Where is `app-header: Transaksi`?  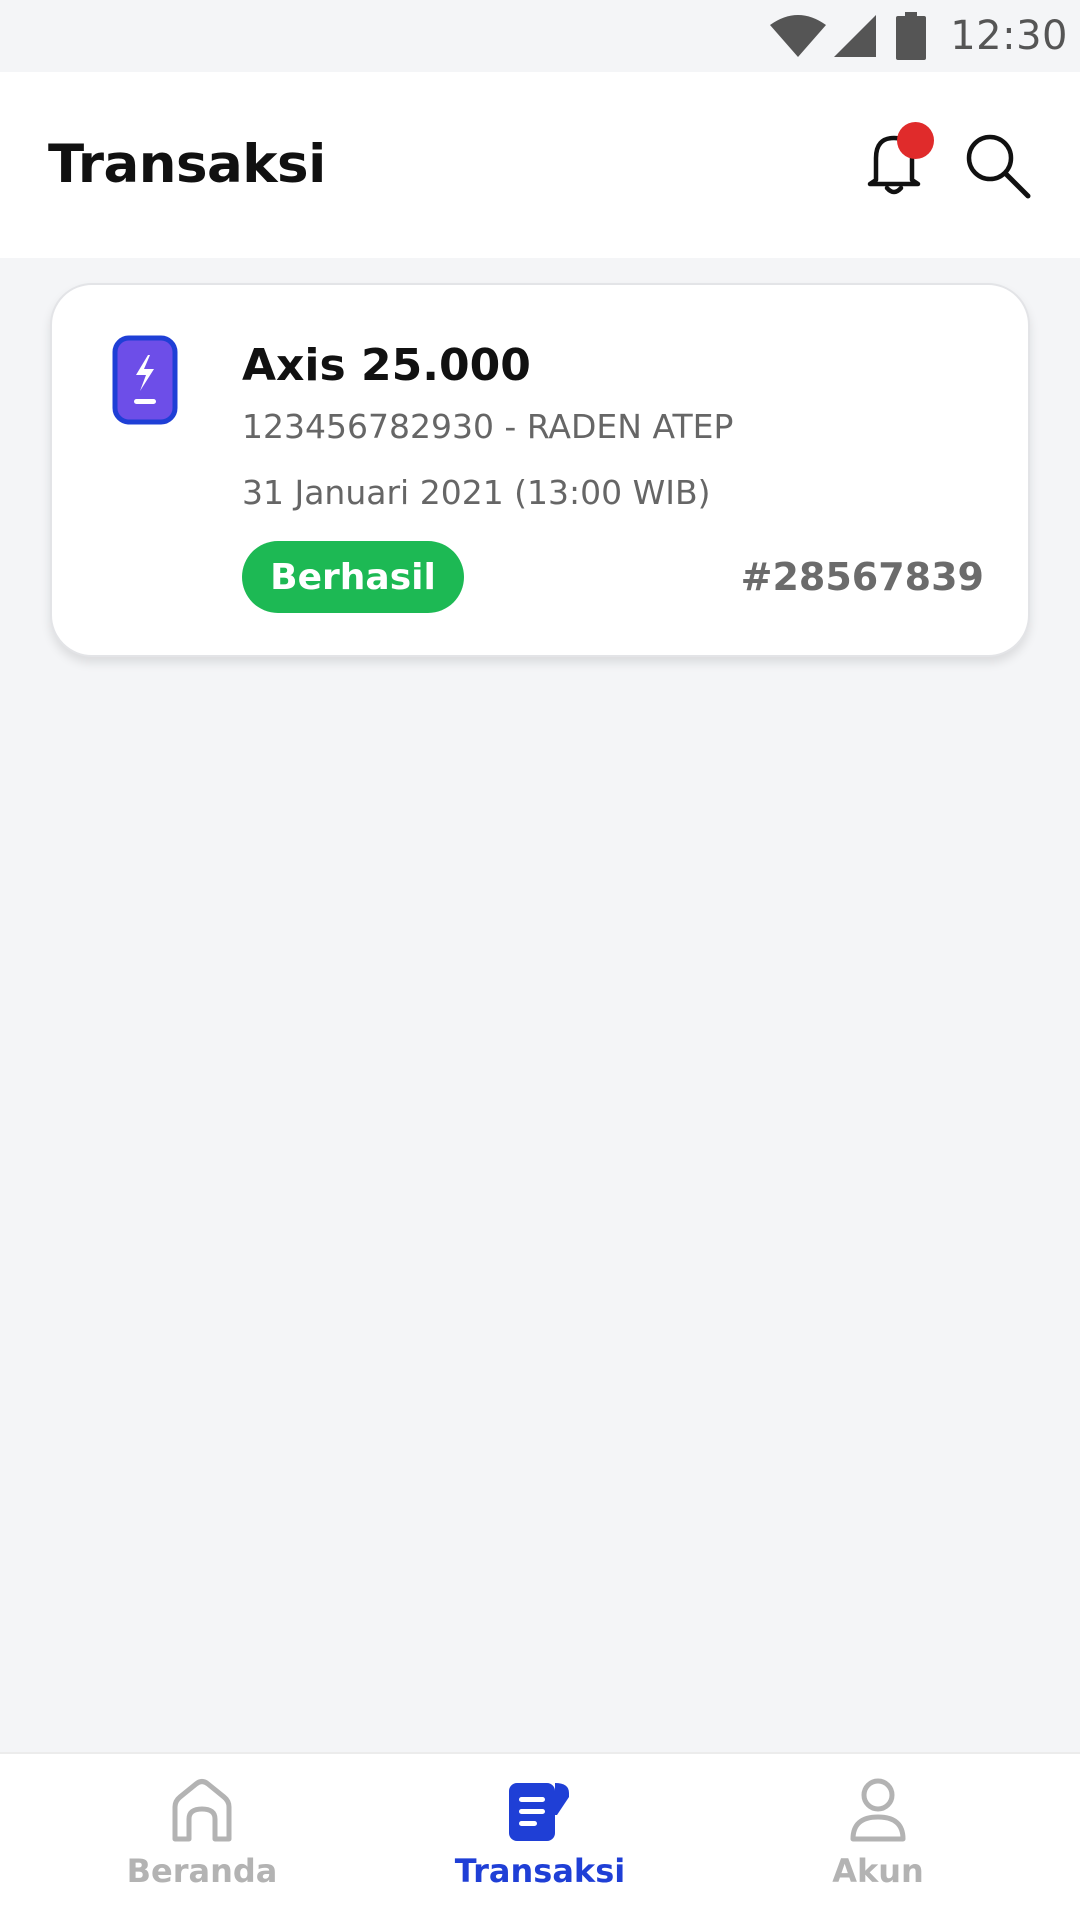 app-header: Transaksi is located at coordinates (540, 165).